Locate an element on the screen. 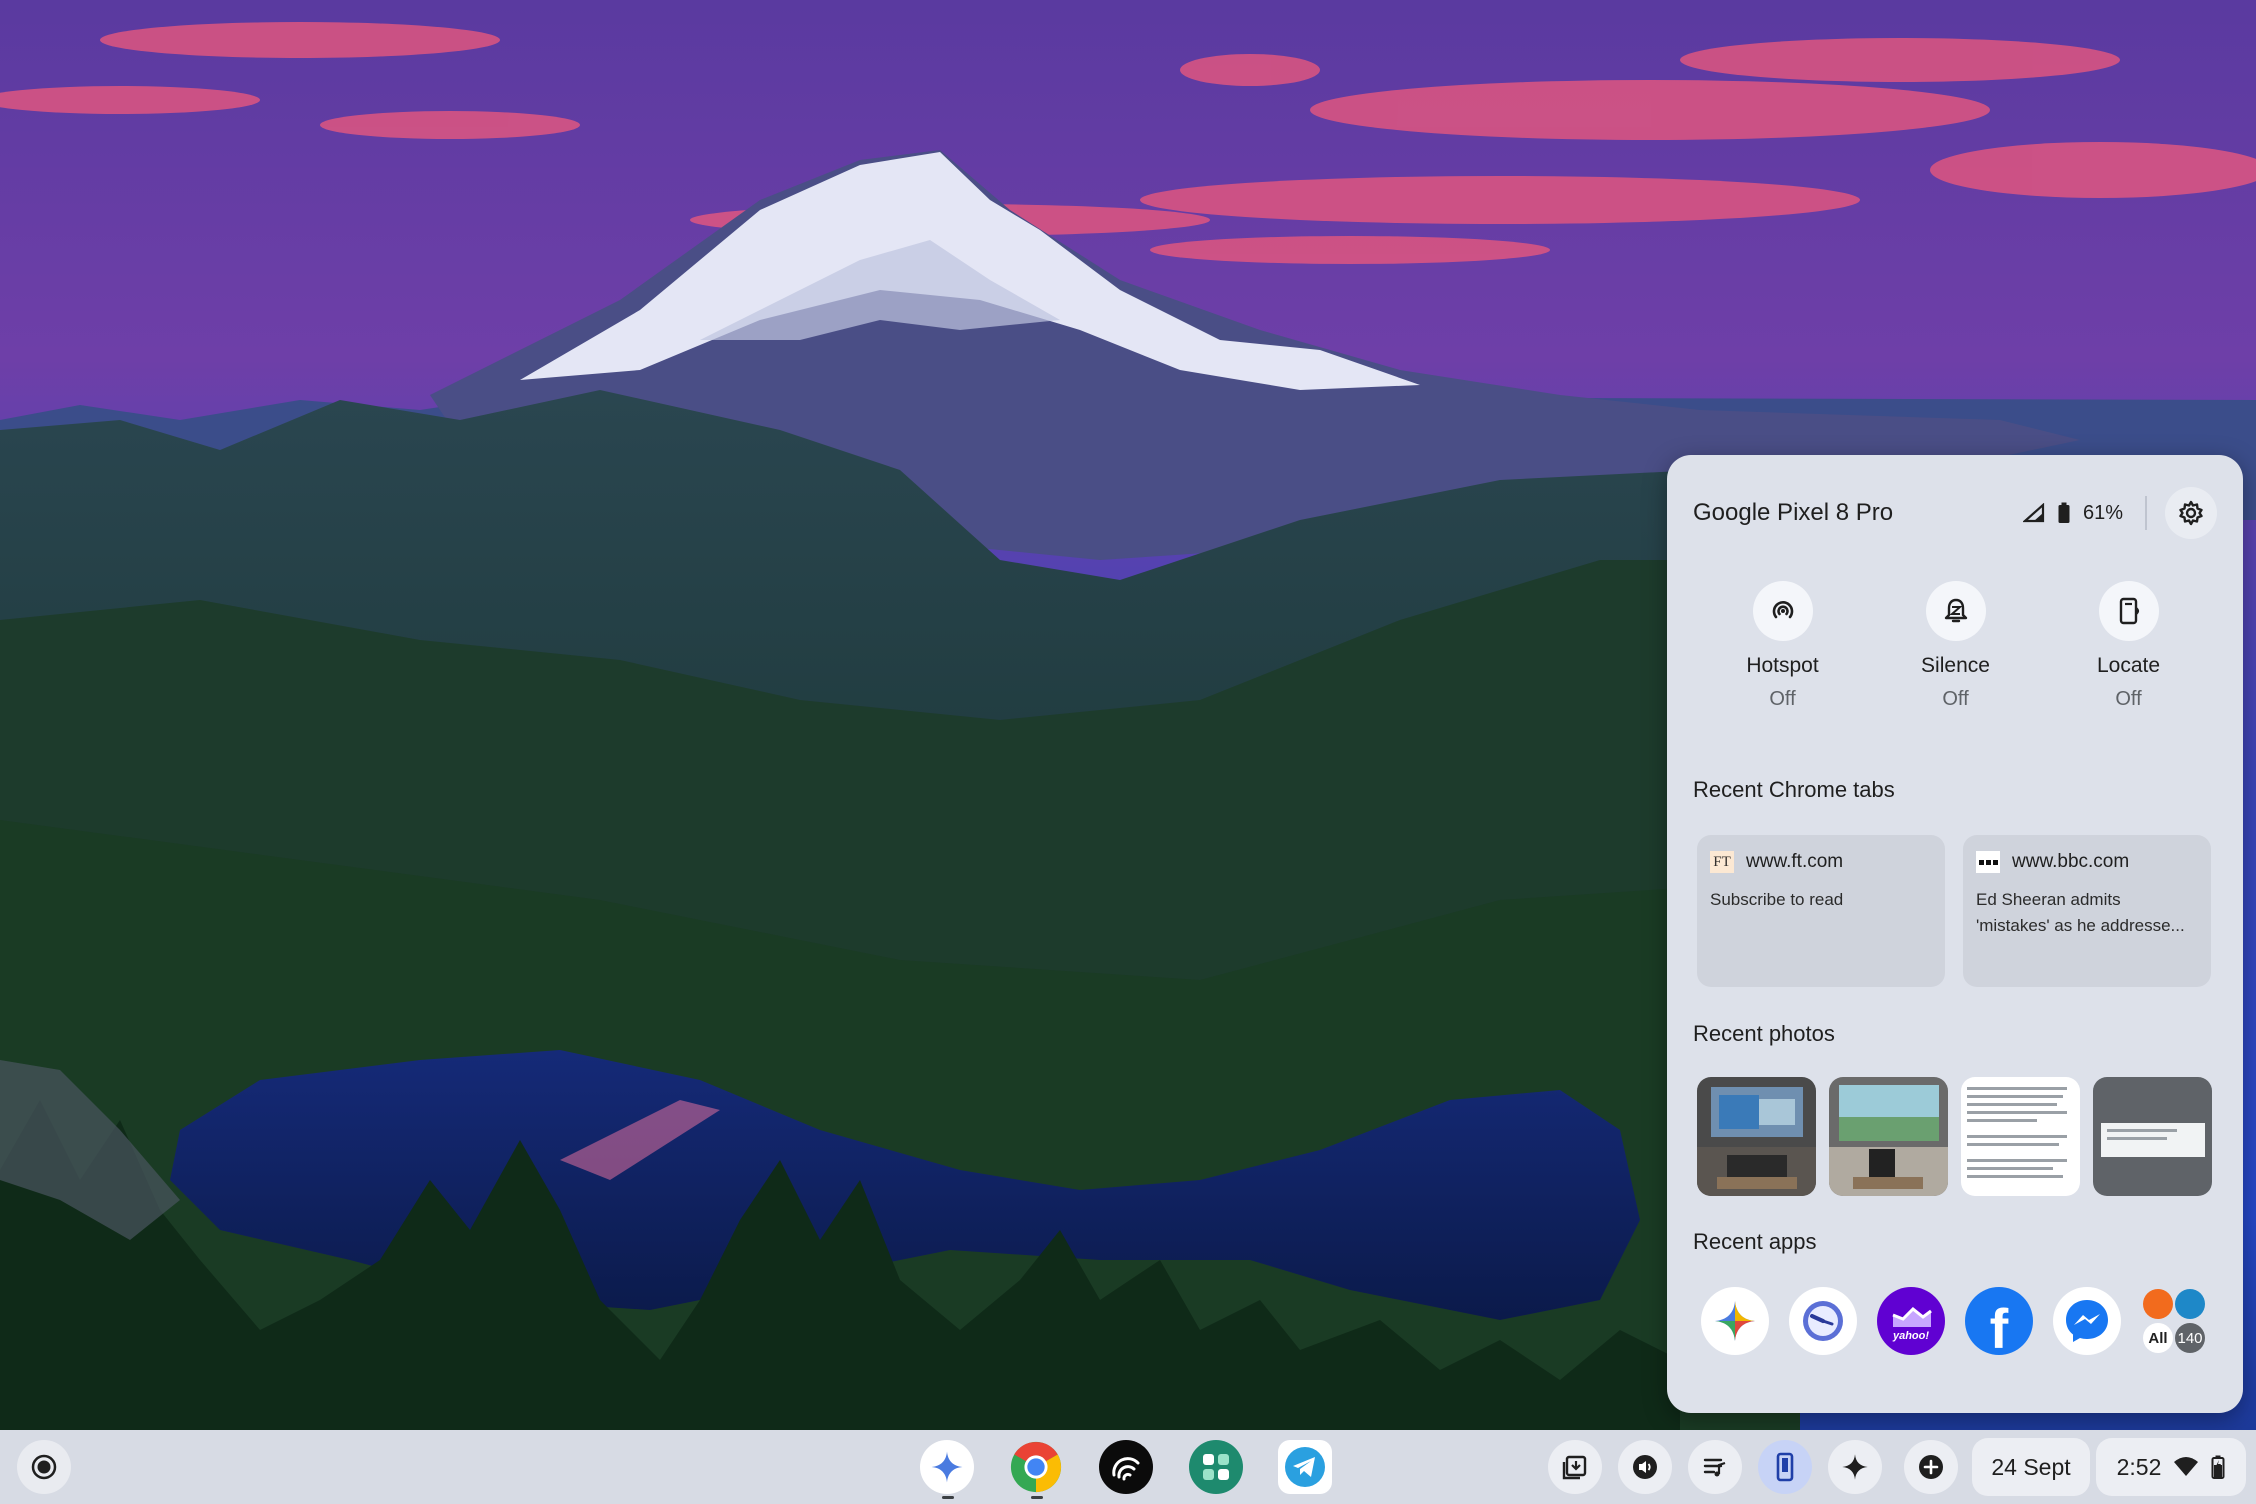 This screenshot has height=1504, width=2256. phone-icon is located at coordinates (1785, 1467).